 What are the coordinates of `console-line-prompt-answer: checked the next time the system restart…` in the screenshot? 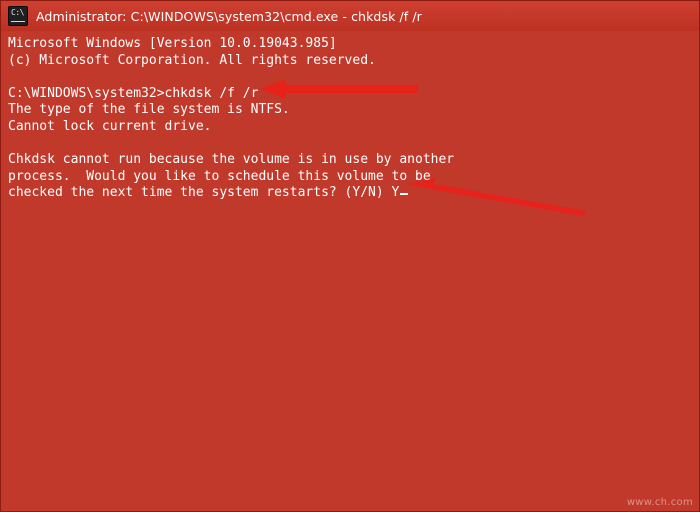 It's located at (350, 193).